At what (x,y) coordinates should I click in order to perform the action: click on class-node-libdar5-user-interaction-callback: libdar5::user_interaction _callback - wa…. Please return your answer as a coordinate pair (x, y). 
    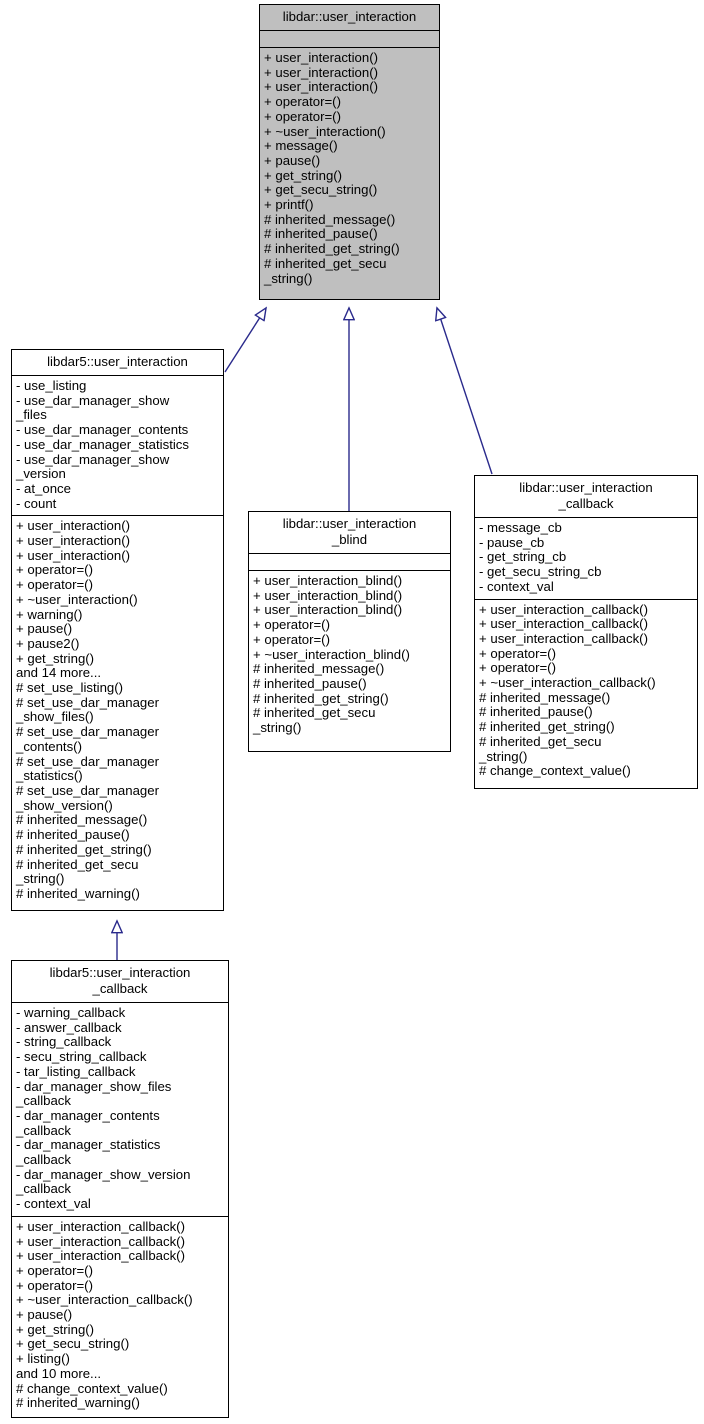
    Looking at the image, I should click on (120, 1189).